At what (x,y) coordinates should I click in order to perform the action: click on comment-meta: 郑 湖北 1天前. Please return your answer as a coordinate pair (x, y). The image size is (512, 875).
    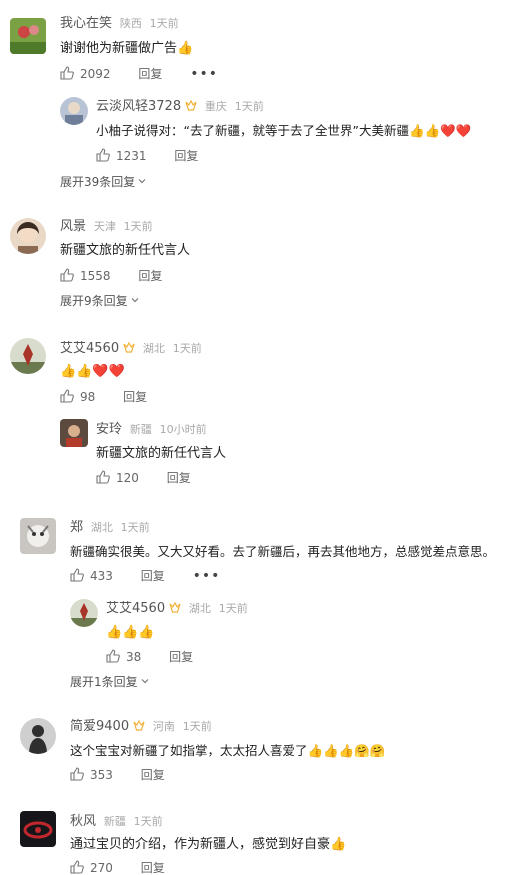
    Looking at the image, I should click on (110, 527).